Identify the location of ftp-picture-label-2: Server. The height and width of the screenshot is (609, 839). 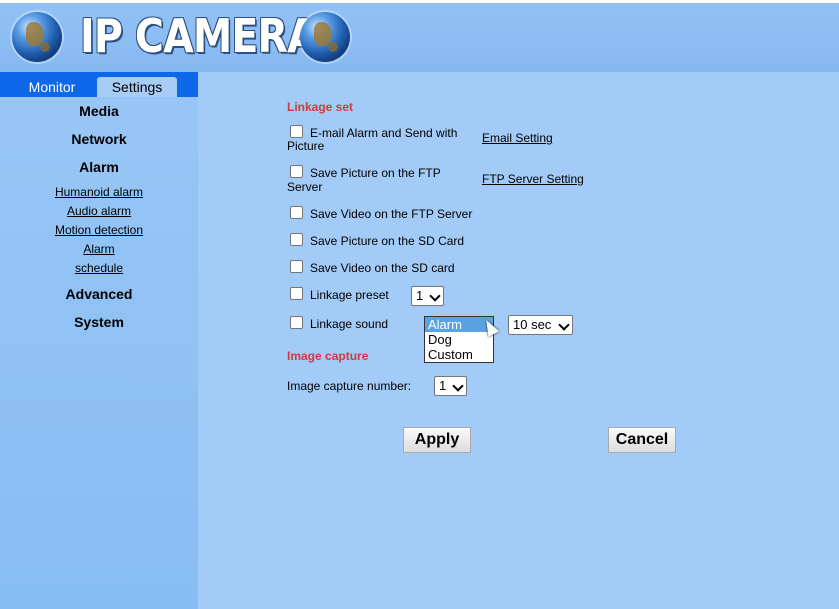
(305, 187).